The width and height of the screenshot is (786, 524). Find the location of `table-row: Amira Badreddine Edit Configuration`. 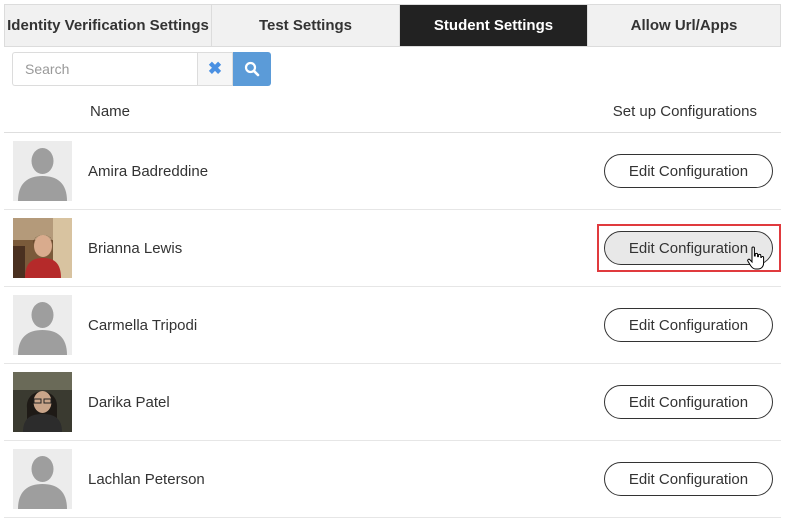

table-row: Amira Badreddine Edit Configuration is located at coordinates (392, 171).